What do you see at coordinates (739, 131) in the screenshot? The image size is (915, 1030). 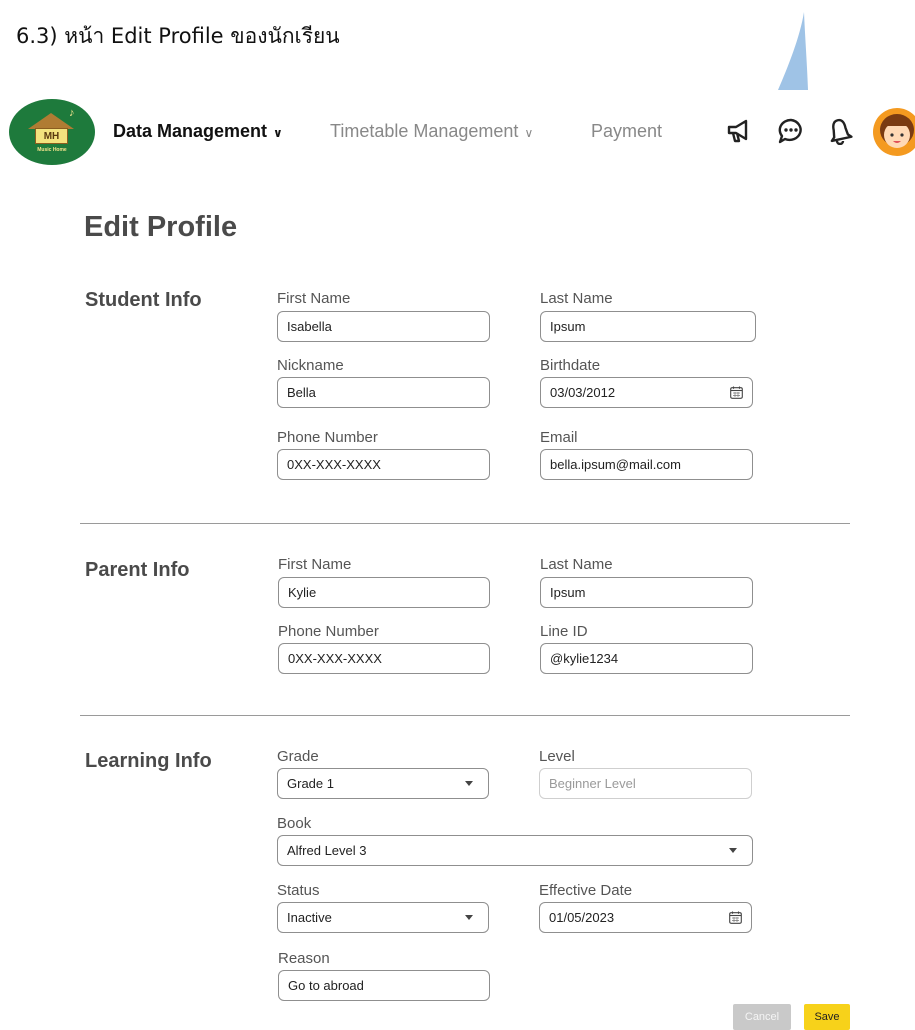 I see `megaphone-icon` at bounding box center [739, 131].